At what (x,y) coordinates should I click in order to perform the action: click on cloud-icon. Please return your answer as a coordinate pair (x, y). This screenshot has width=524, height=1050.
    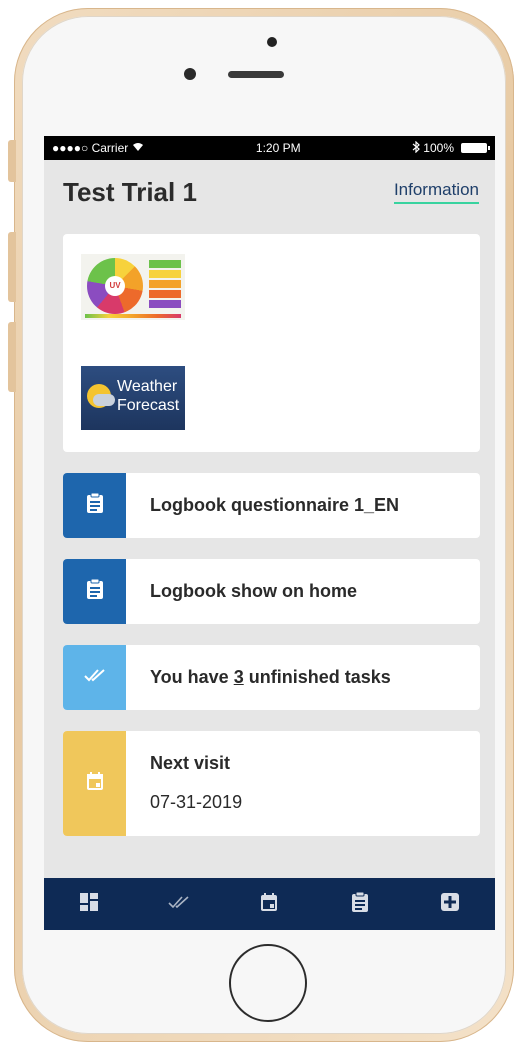
    Looking at the image, I should click on (104, 400).